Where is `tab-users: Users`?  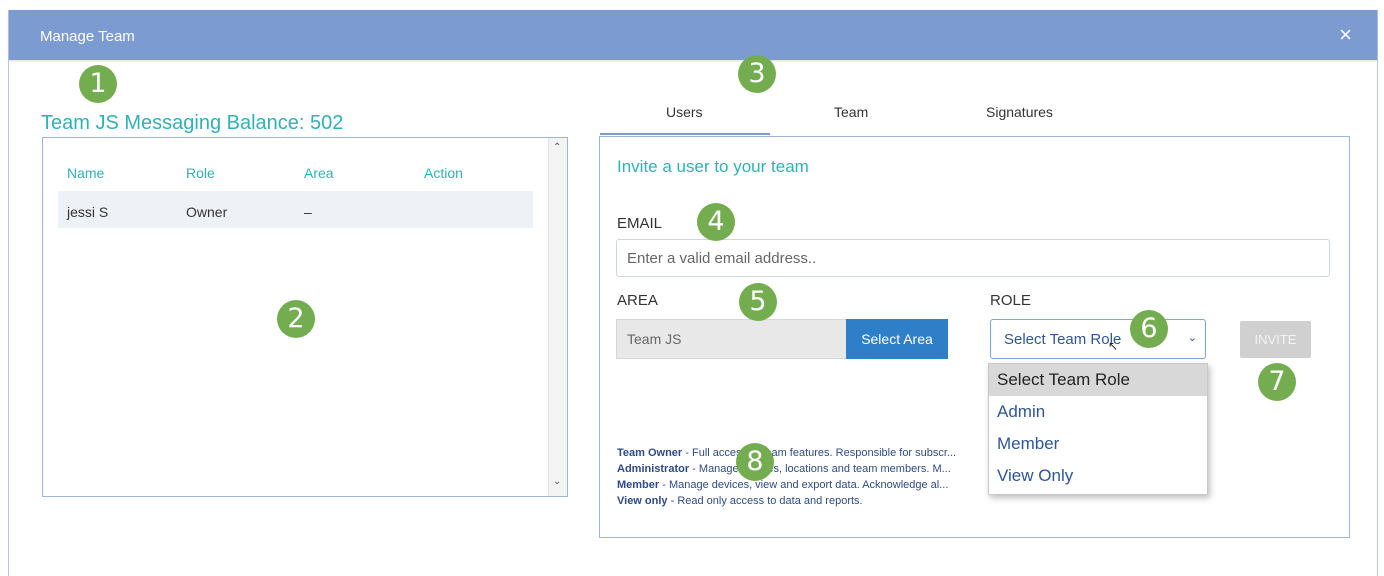 tab-users: Users is located at coordinates (684, 112).